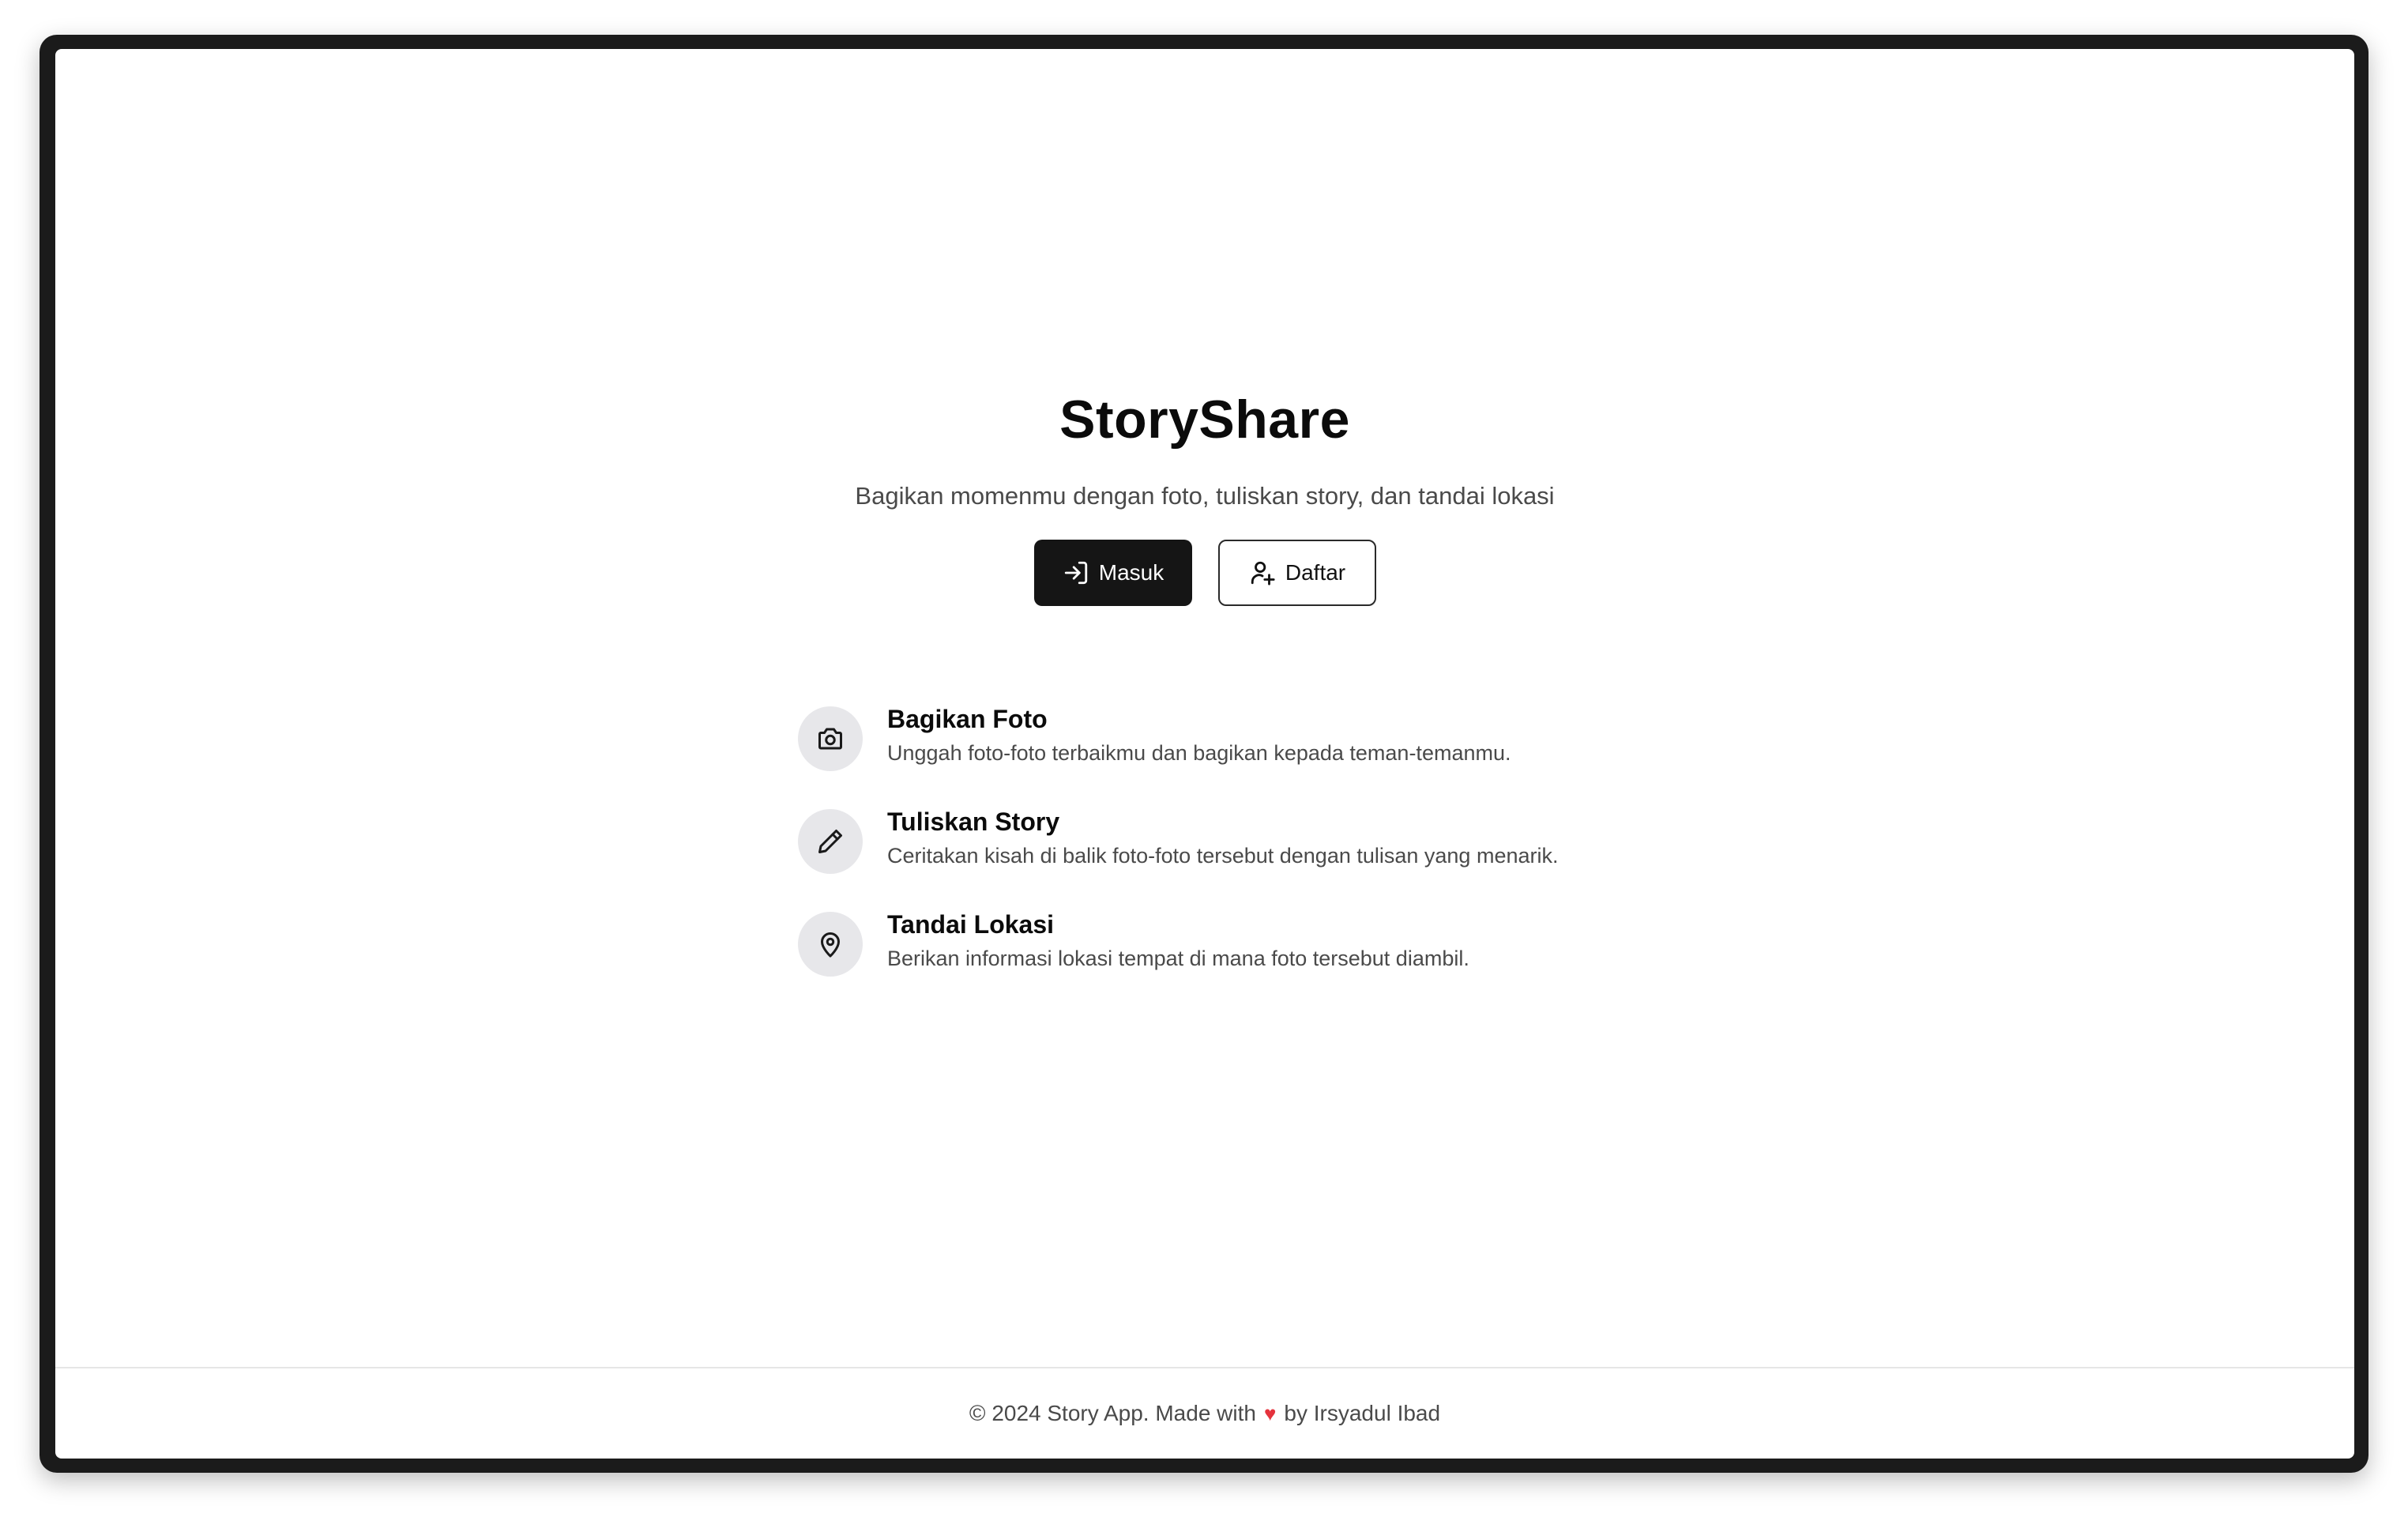 The height and width of the screenshot is (1517, 2408). What do you see at coordinates (1263, 573) in the screenshot?
I see `user-plus-icon` at bounding box center [1263, 573].